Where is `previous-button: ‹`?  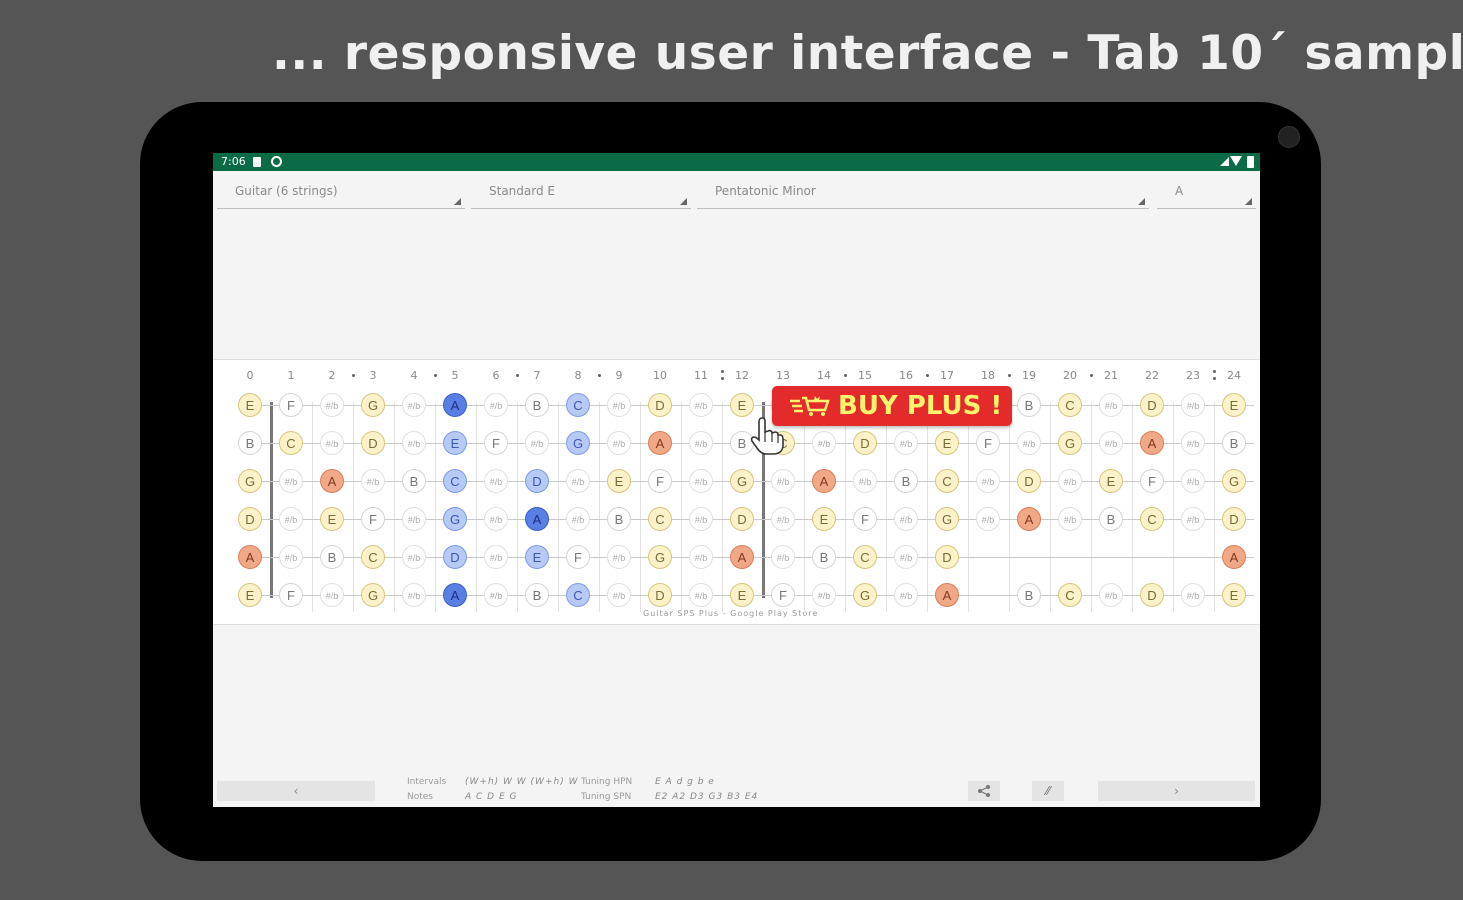 previous-button: ‹ is located at coordinates (296, 791).